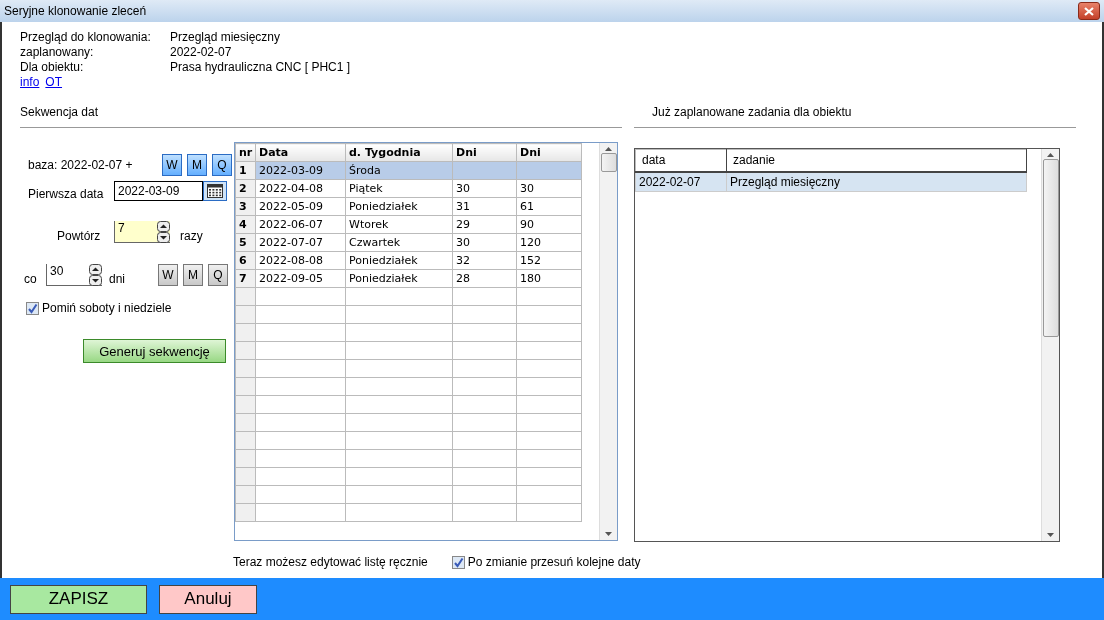  Describe the element at coordinates (549, 206) in the screenshot. I see `table-cell: 61` at that location.